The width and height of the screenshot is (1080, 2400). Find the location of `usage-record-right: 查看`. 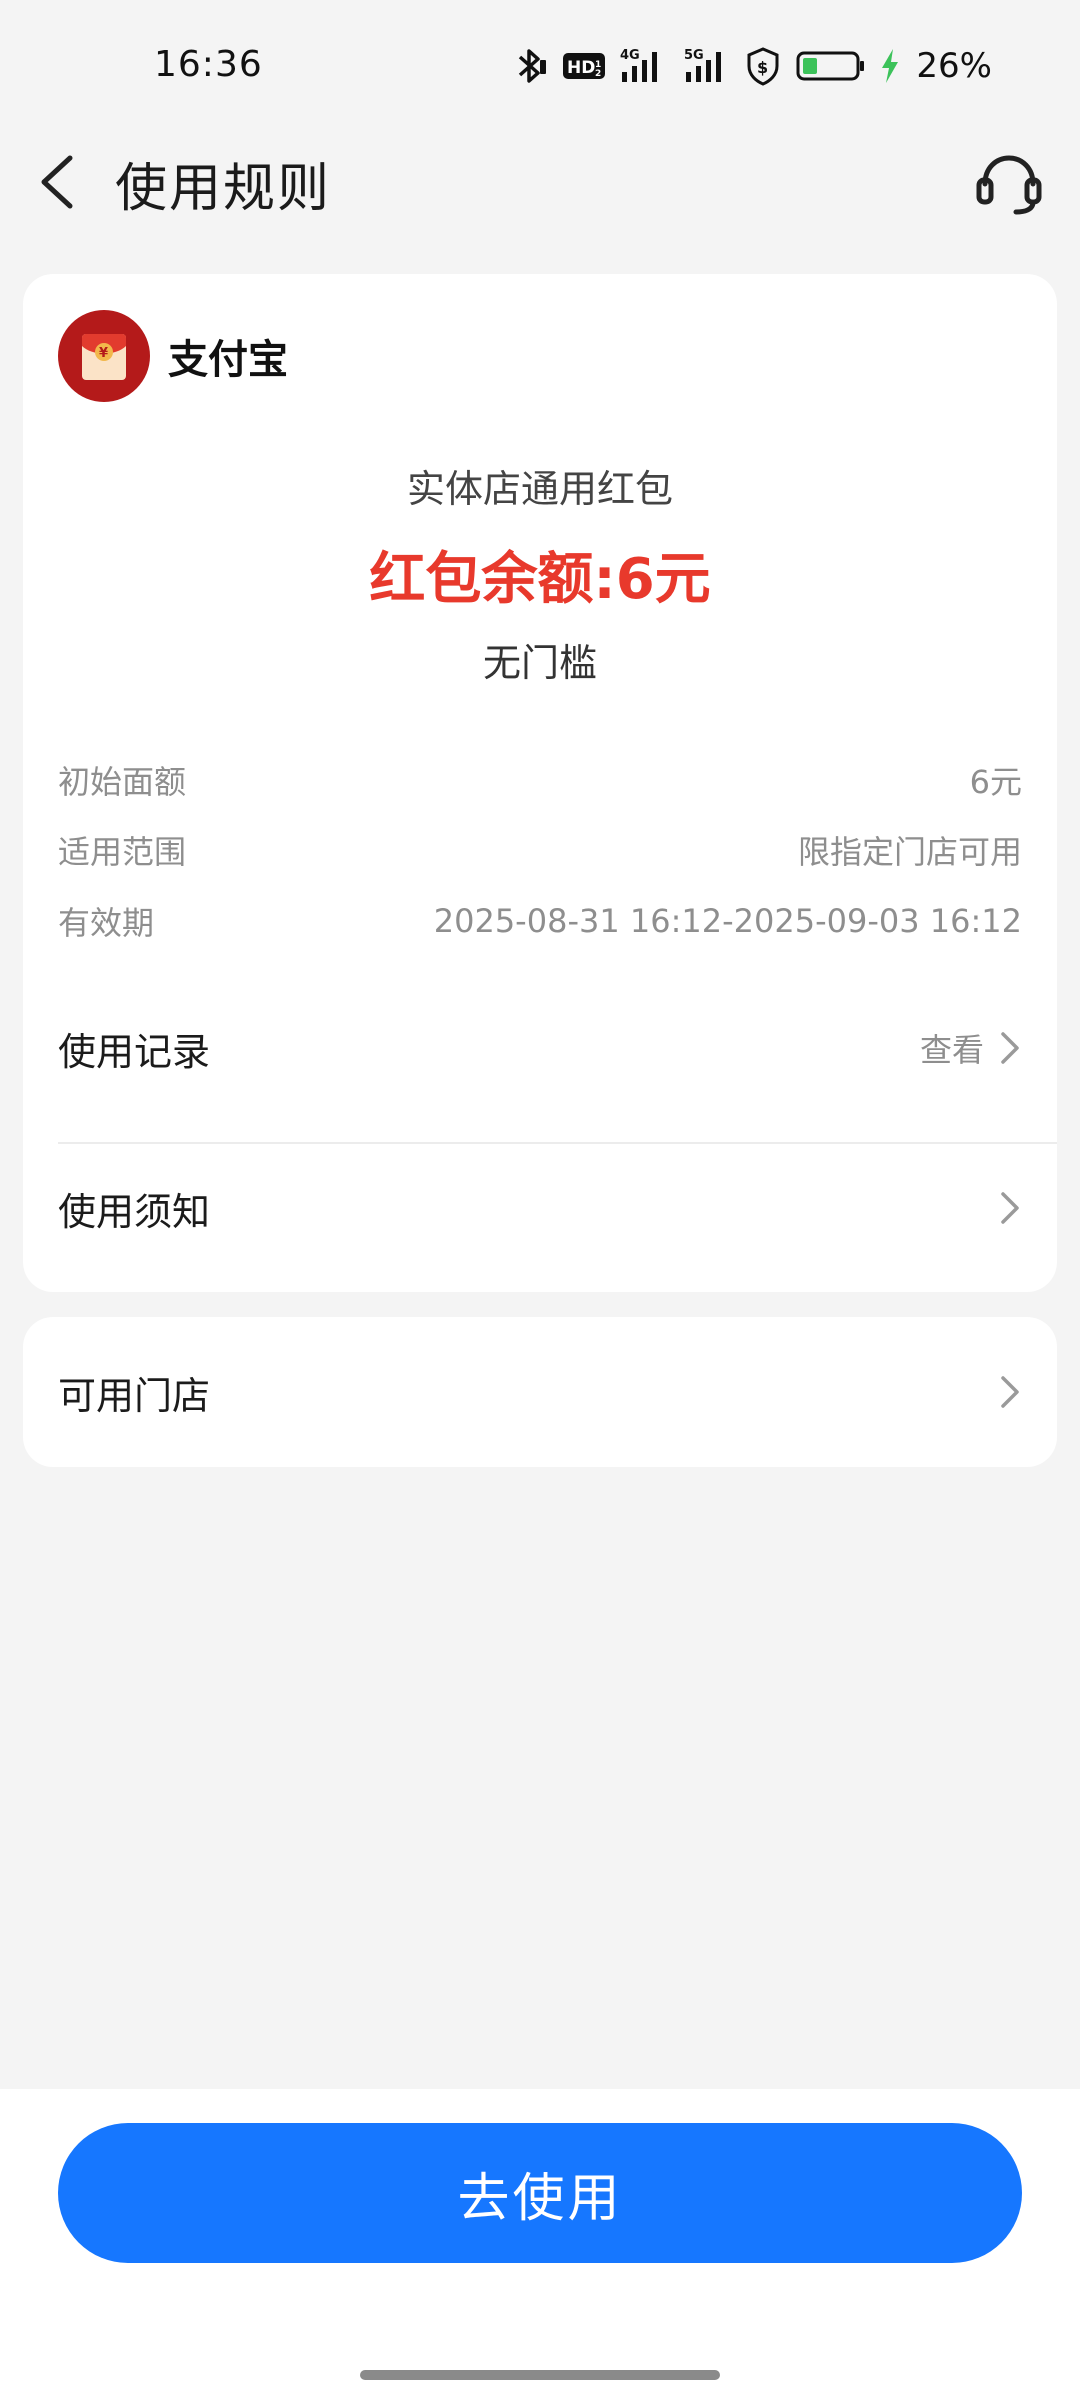

usage-record-right: 查看 is located at coordinates (971, 1048).